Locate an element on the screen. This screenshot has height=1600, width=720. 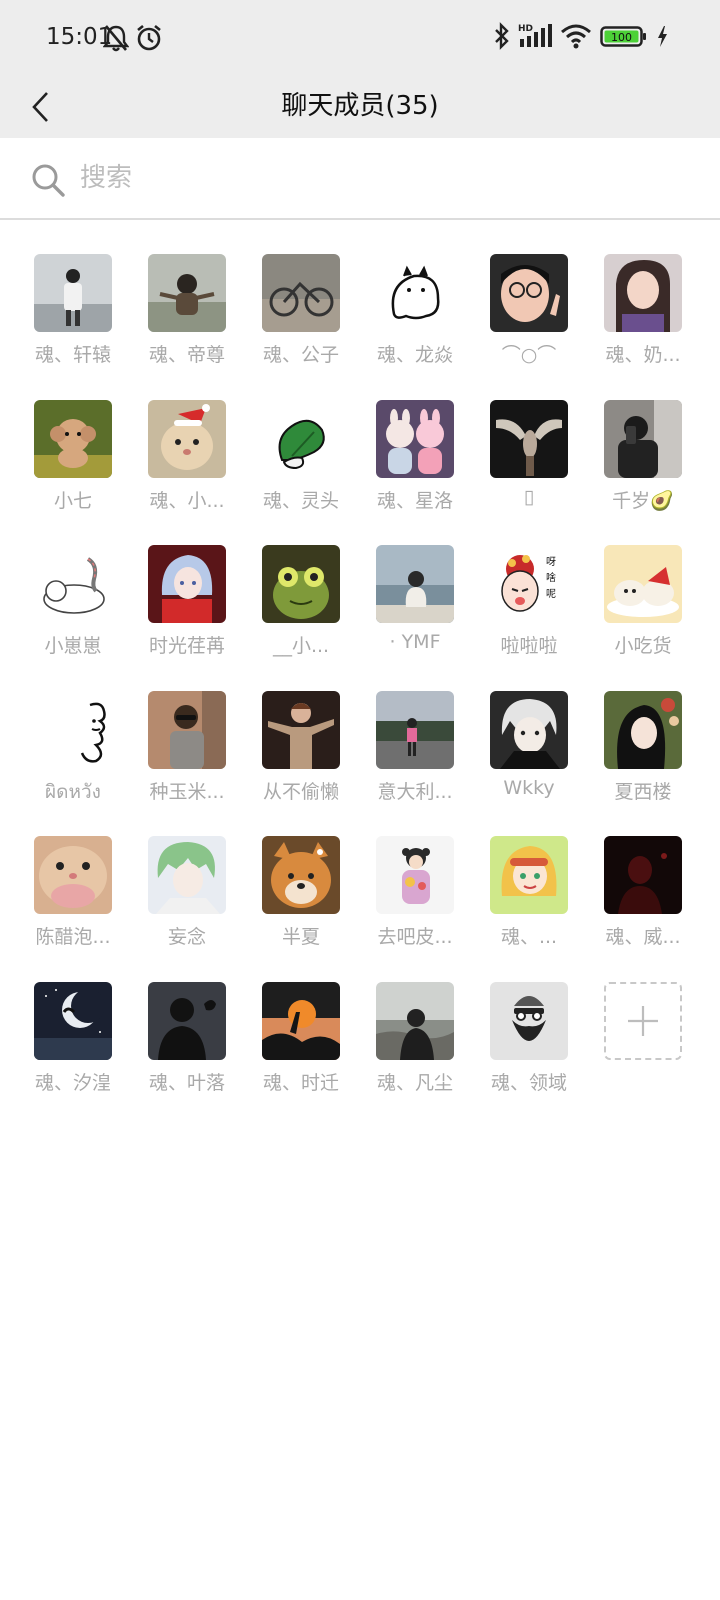
member-item: 小七 is located at coordinates (77, 472).